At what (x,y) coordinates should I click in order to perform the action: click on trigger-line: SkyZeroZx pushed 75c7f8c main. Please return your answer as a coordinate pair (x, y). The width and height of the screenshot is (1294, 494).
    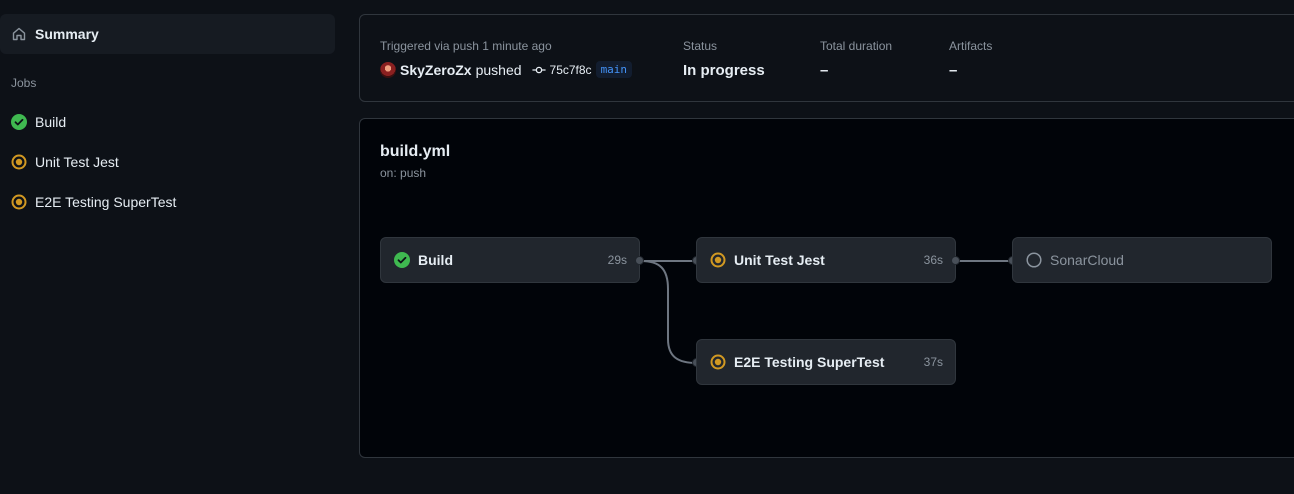
    Looking at the image, I should click on (506, 69).